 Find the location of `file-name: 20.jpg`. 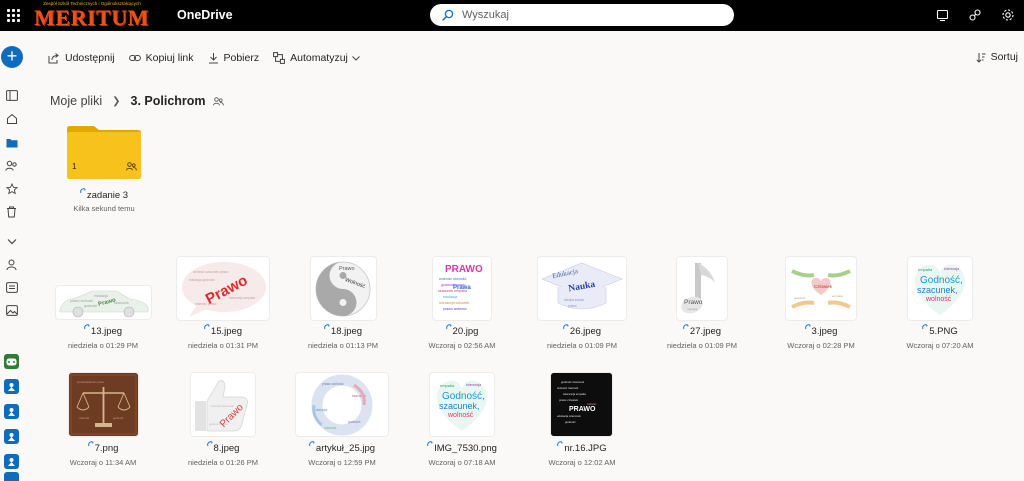

file-name: 20.jpg is located at coordinates (462, 330).